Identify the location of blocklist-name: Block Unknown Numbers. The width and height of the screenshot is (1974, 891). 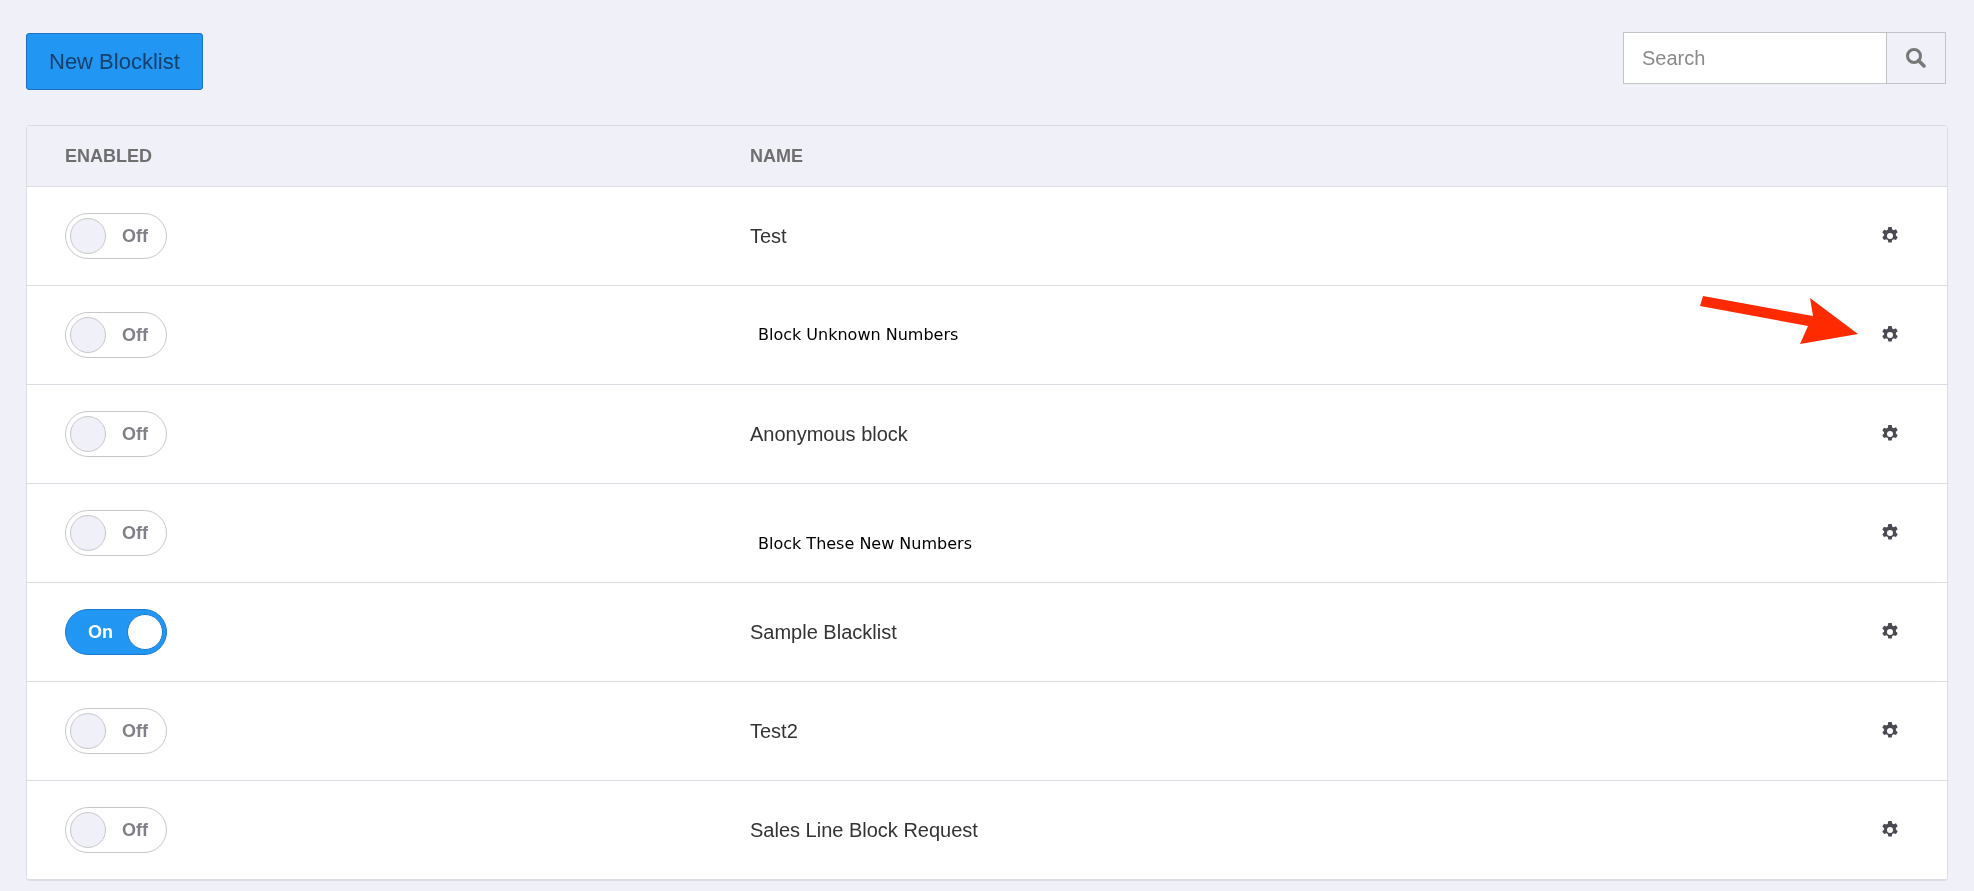
(858, 335).